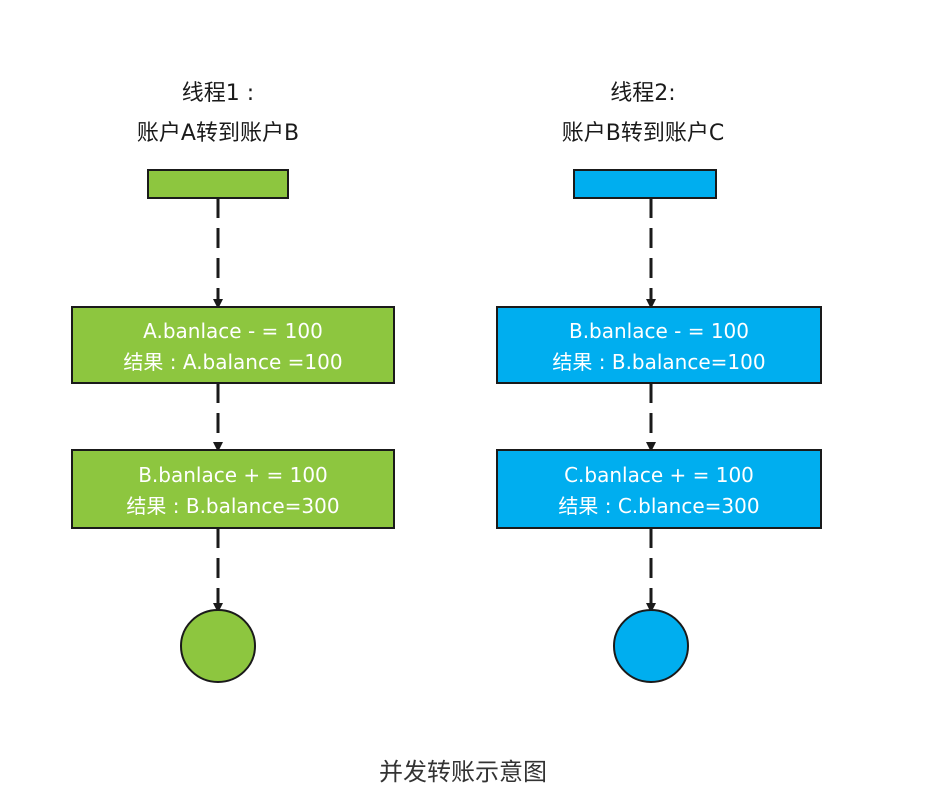 The width and height of the screenshot is (926, 806). Describe the element at coordinates (659, 331) in the screenshot. I see `thread2-step1-operation: B.banlace - = 100` at that location.